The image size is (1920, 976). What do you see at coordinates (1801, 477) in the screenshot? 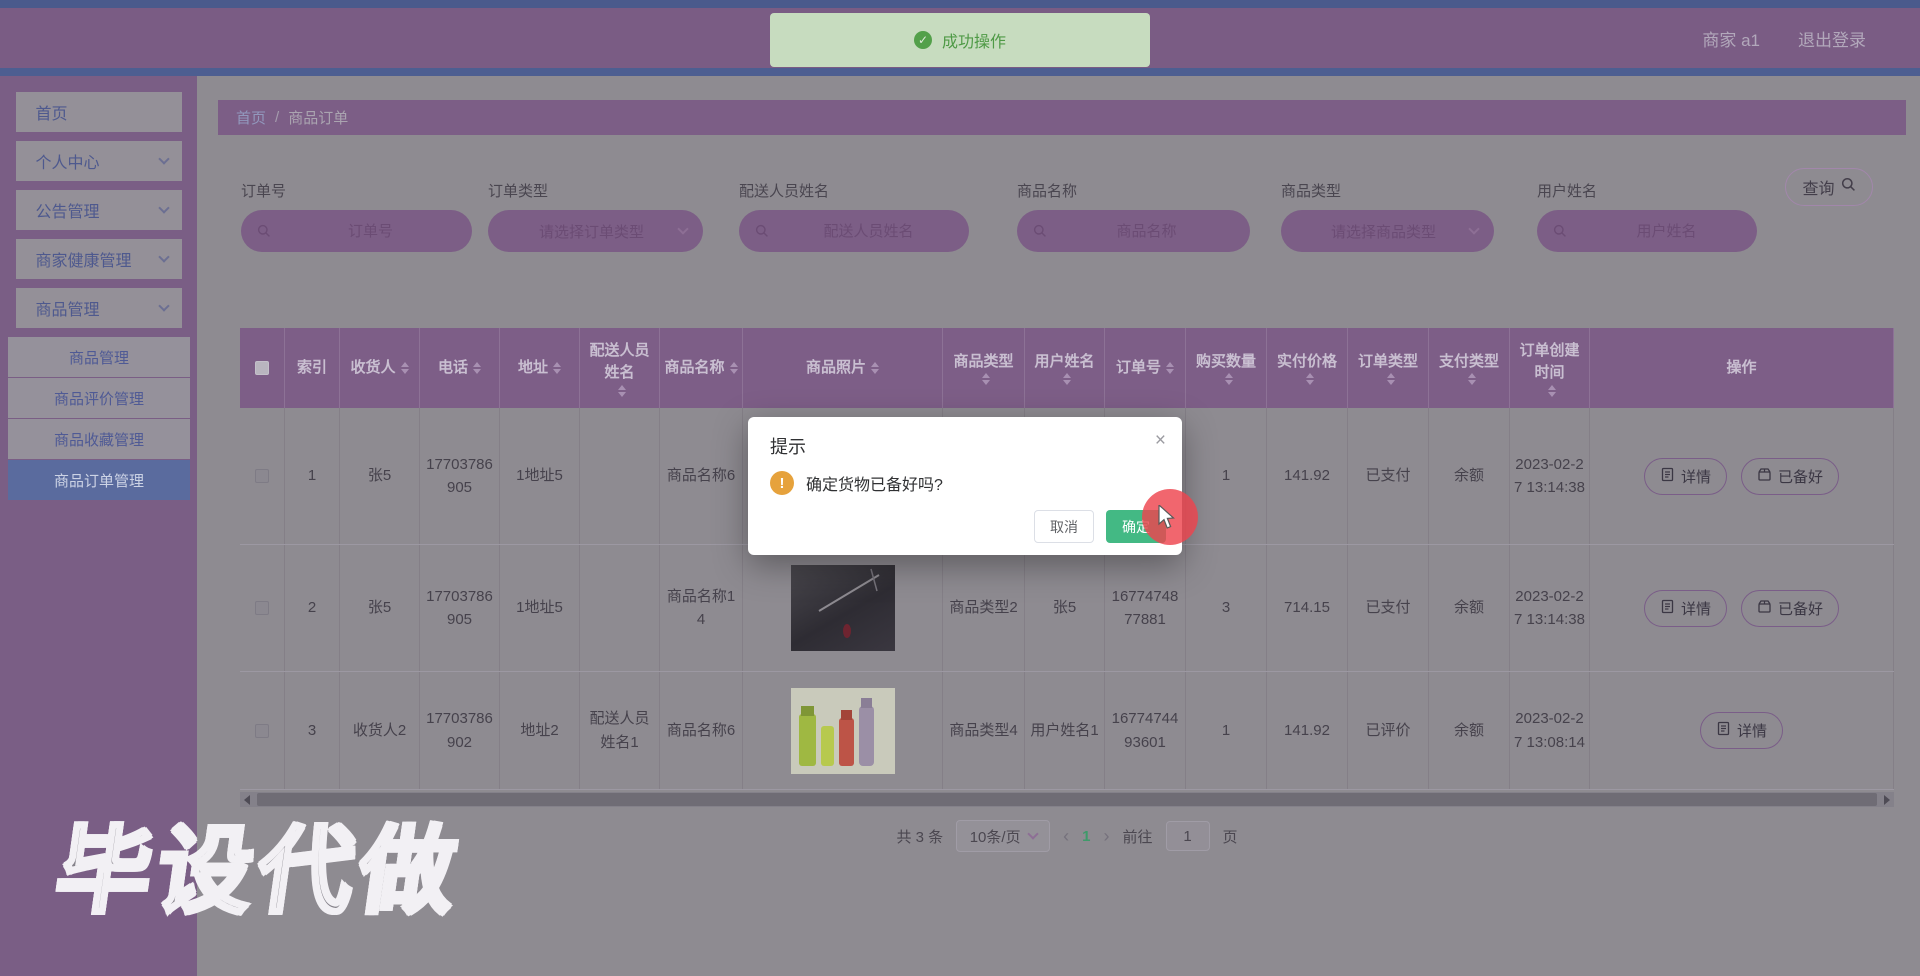
I see `action-button-label: 已备好` at bounding box center [1801, 477].